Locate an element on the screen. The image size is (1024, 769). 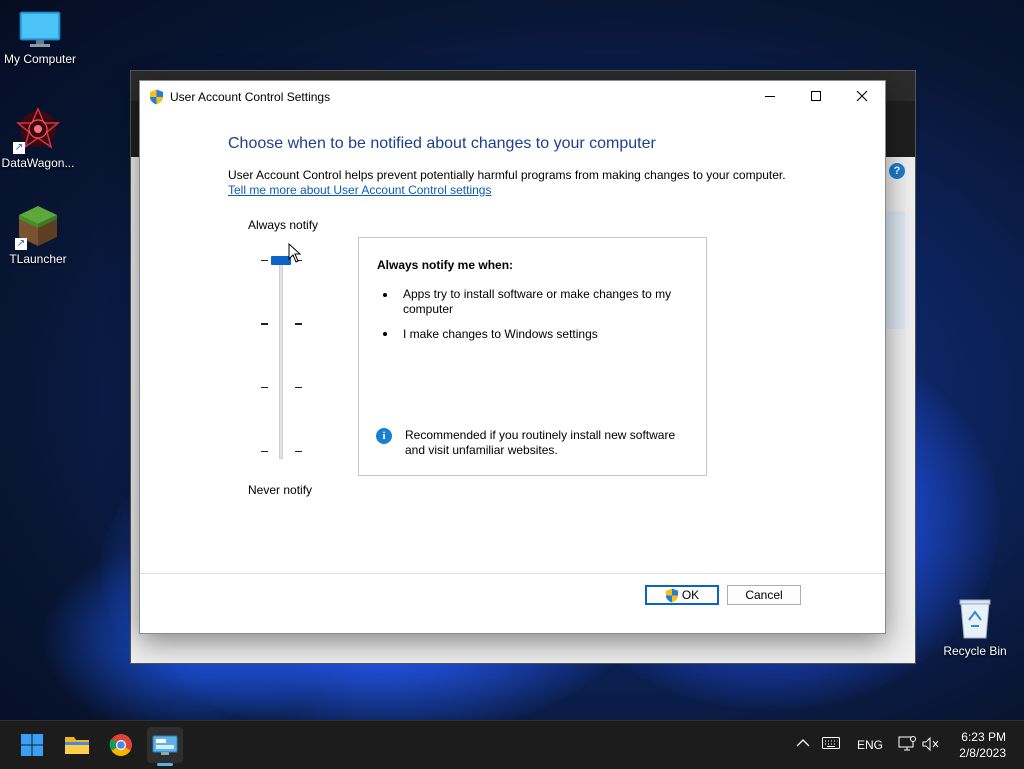
chrome-icon is located at coordinates (120, 745).